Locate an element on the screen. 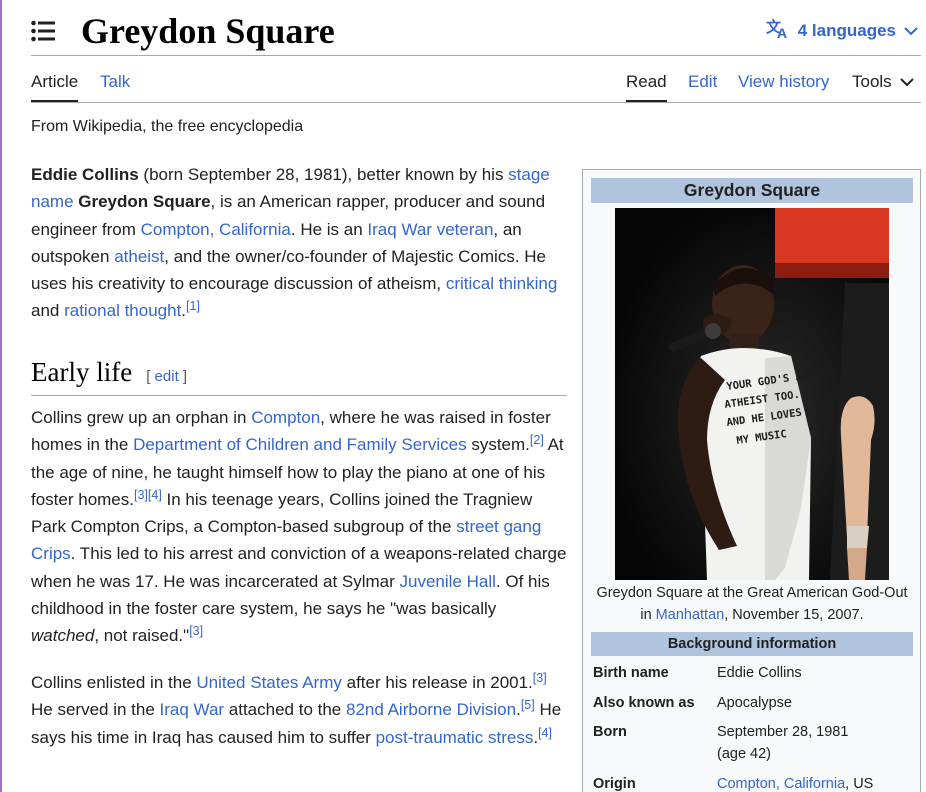 The image size is (926, 792). tab-article: Article is located at coordinates (55, 87).